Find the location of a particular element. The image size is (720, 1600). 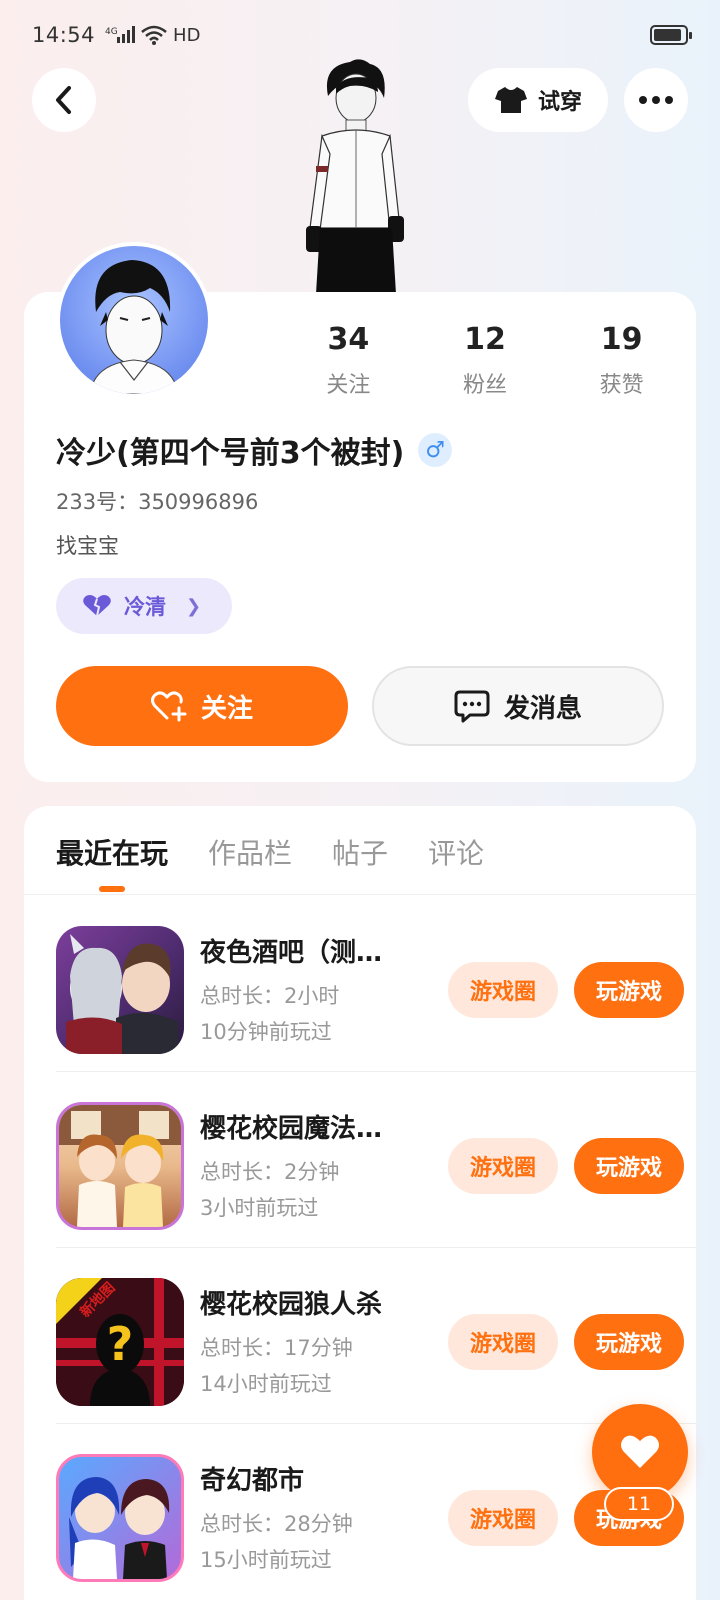

profile-avatar is located at coordinates (134, 320).